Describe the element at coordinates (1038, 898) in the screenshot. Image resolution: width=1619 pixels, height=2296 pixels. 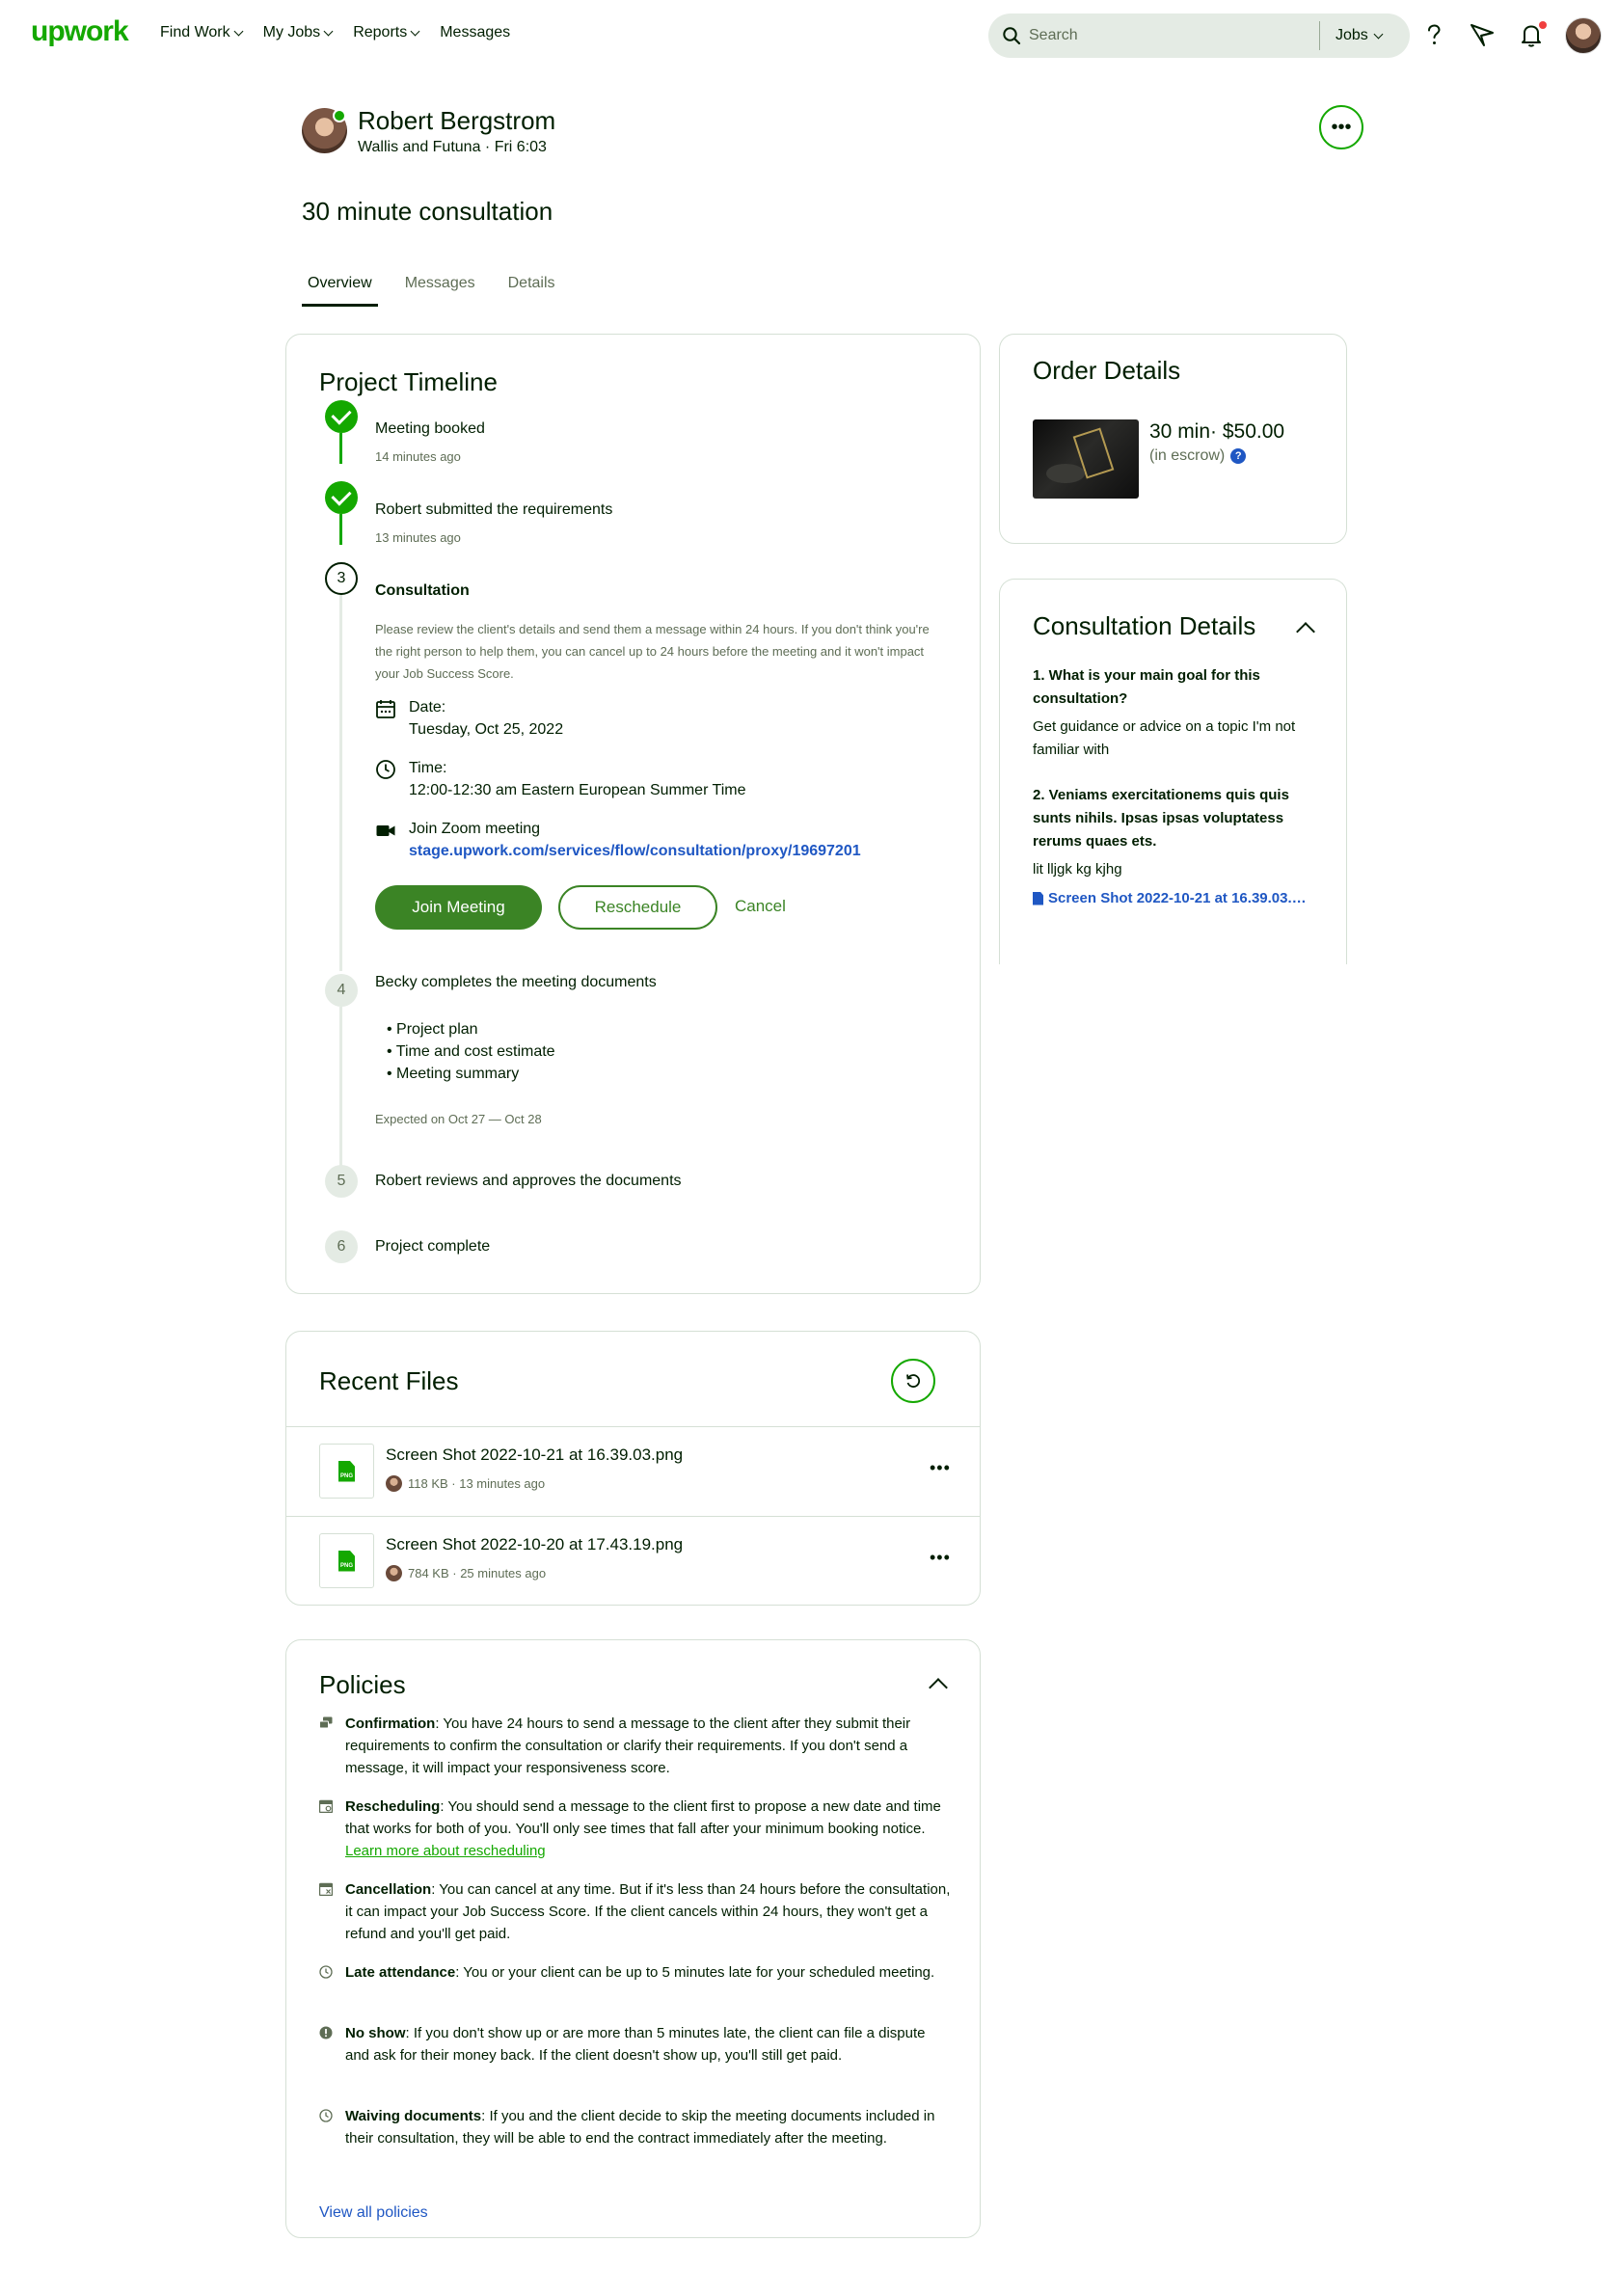
I see `document-icon` at that location.